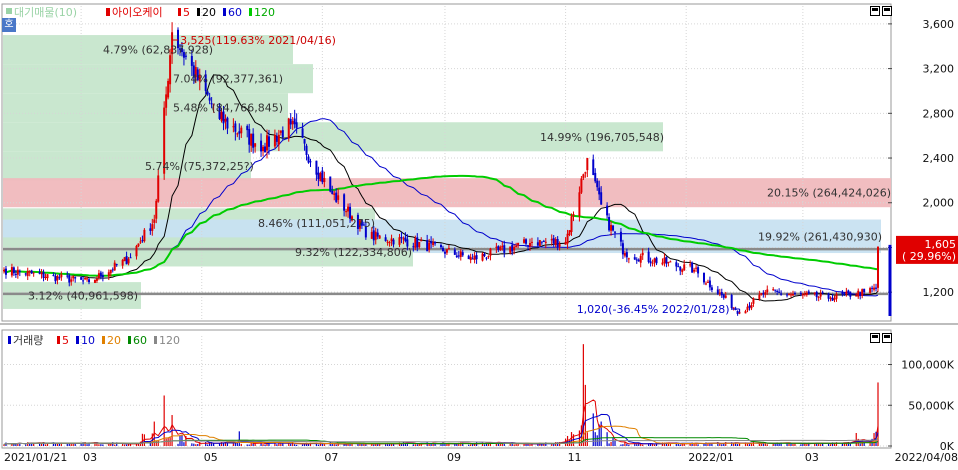 The width and height of the screenshot is (958, 470). Describe the element at coordinates (939, 292) in the screenshot. I see `y-tick-label: 1,200` at that location.